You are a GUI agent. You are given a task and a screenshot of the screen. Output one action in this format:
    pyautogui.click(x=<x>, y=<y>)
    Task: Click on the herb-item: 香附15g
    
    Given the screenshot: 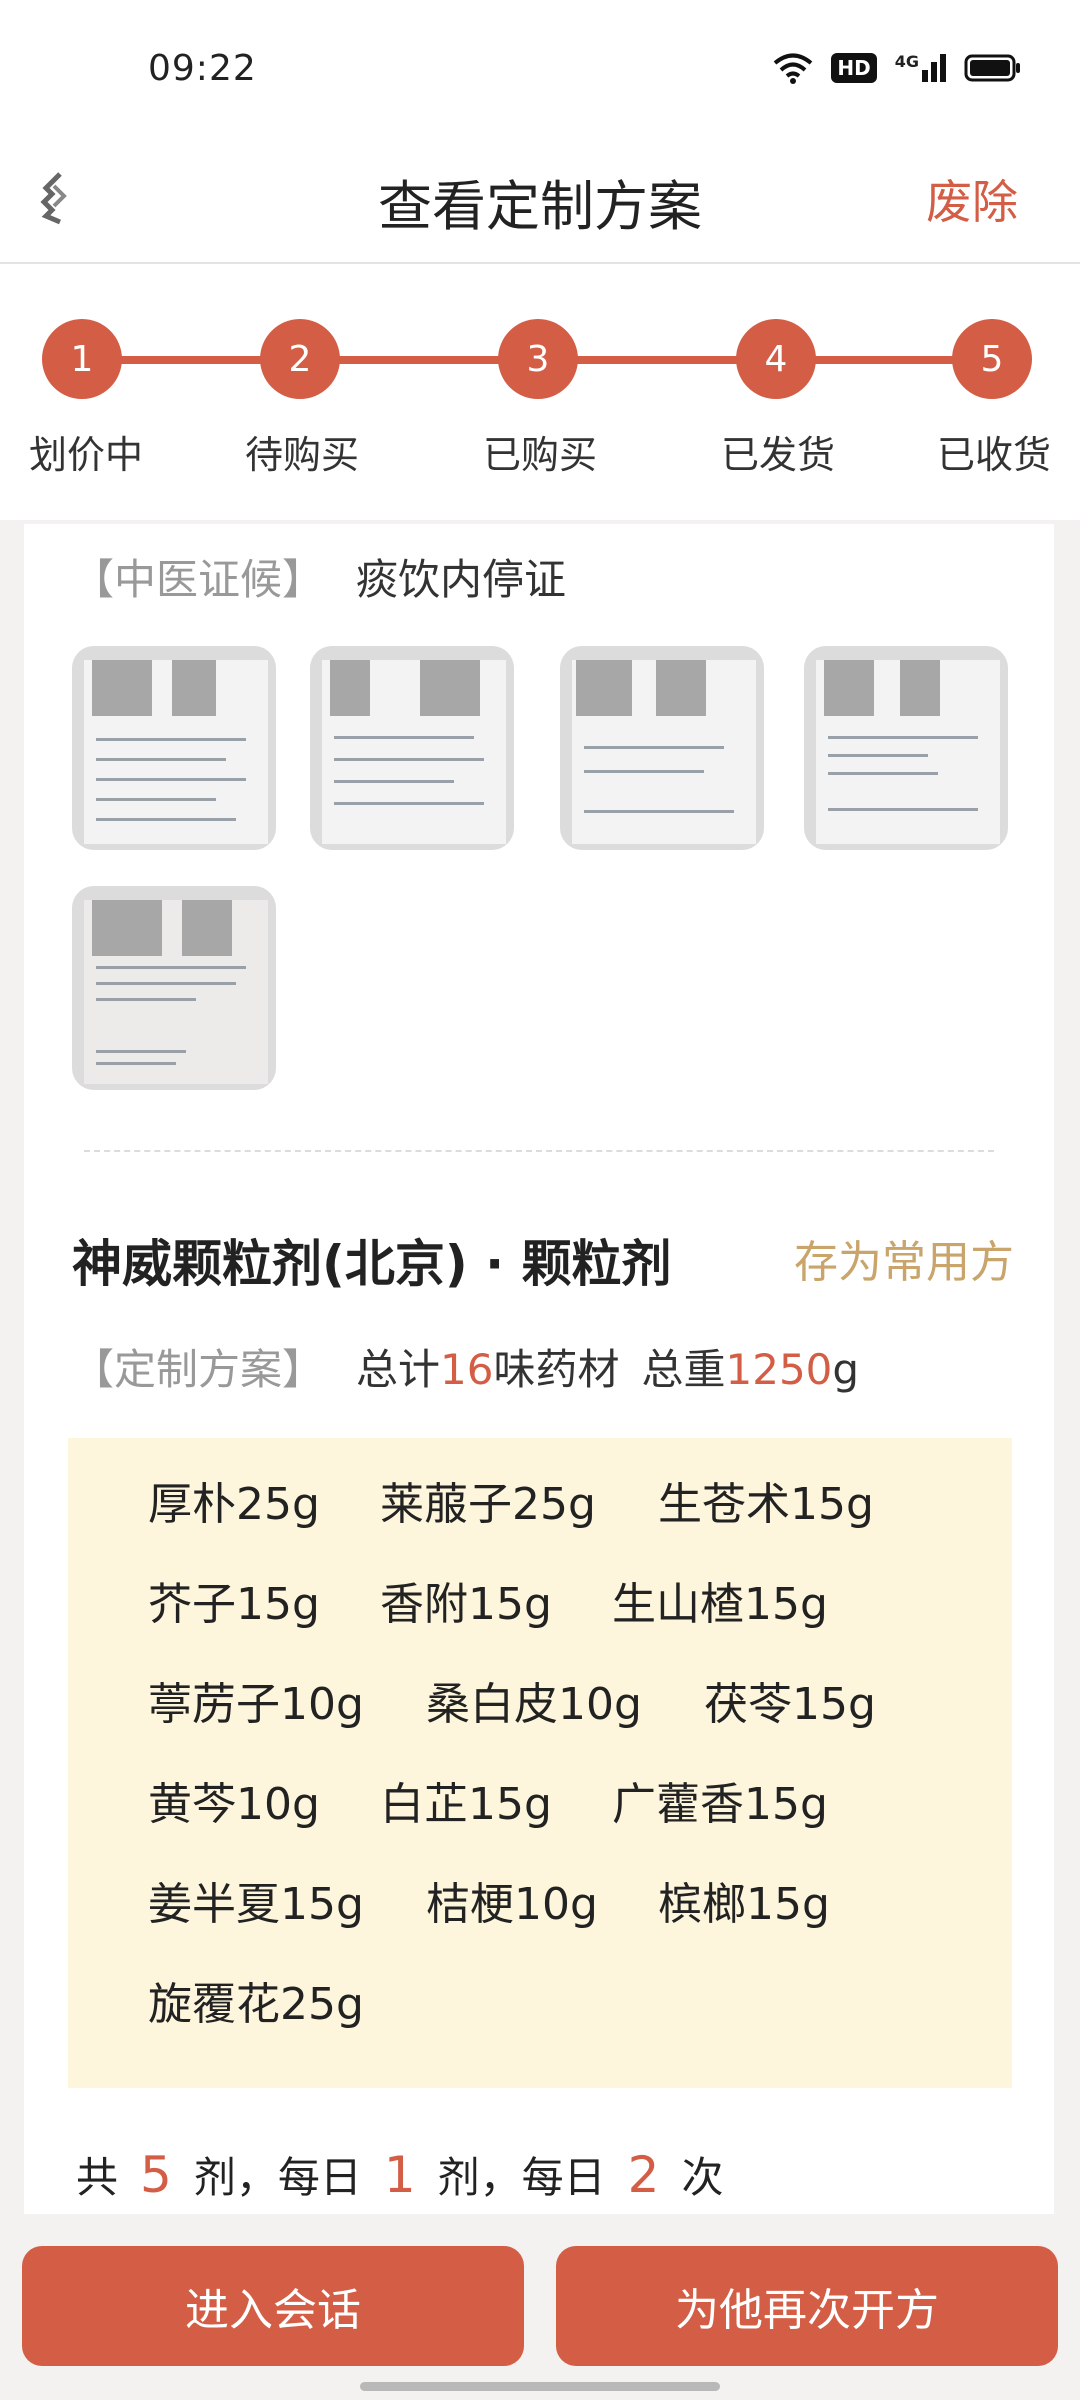 What is the action you would take?
    pyautogui.click(x=466, y=1604)
    